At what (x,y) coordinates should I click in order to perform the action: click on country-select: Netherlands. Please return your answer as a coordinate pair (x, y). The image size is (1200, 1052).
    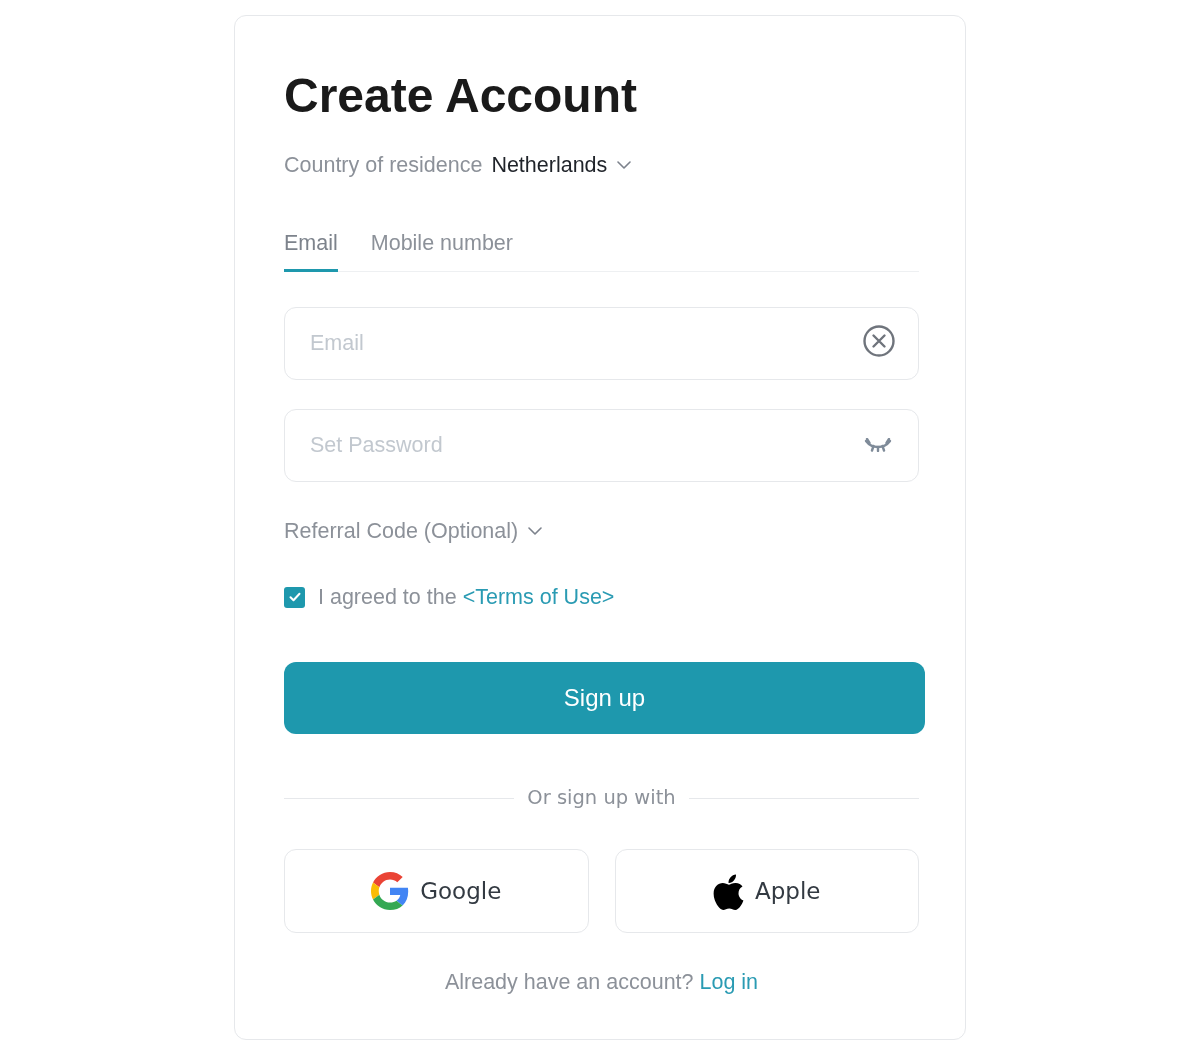
    Looking at the image, I should click on (561, 165).